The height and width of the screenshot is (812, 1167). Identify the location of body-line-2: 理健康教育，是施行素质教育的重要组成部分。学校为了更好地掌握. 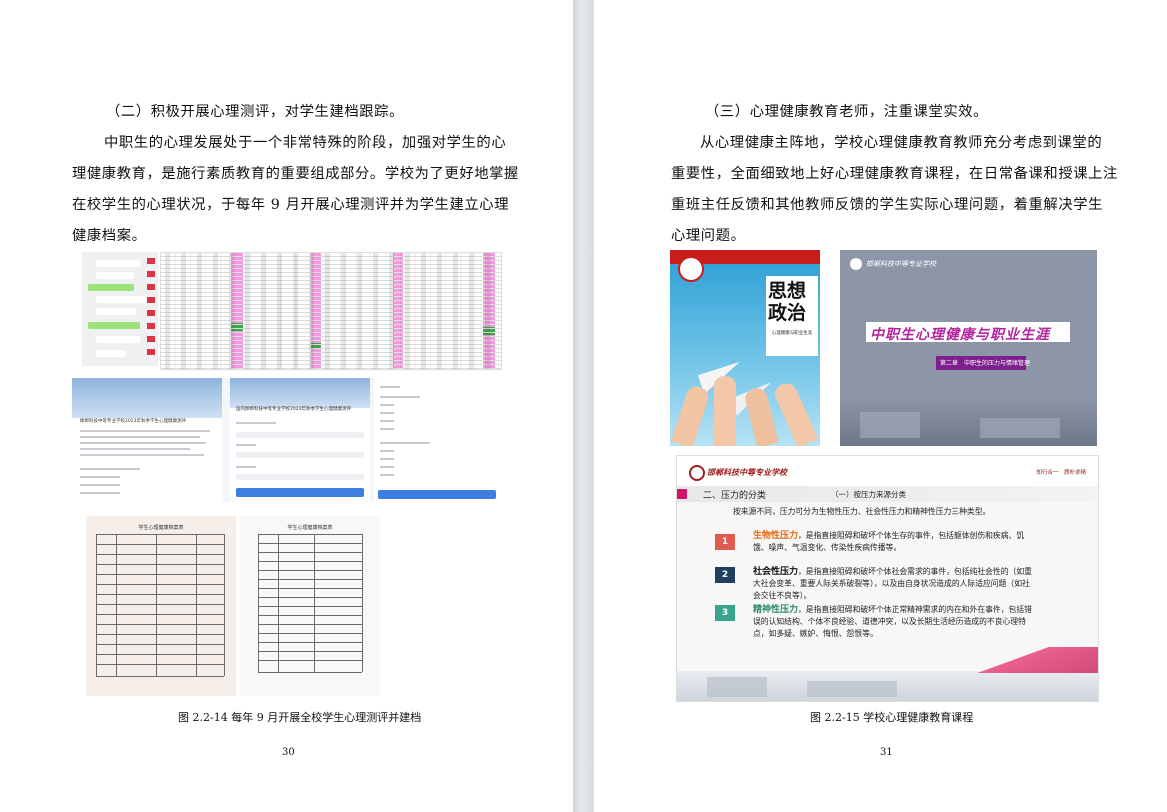
(295, 174).